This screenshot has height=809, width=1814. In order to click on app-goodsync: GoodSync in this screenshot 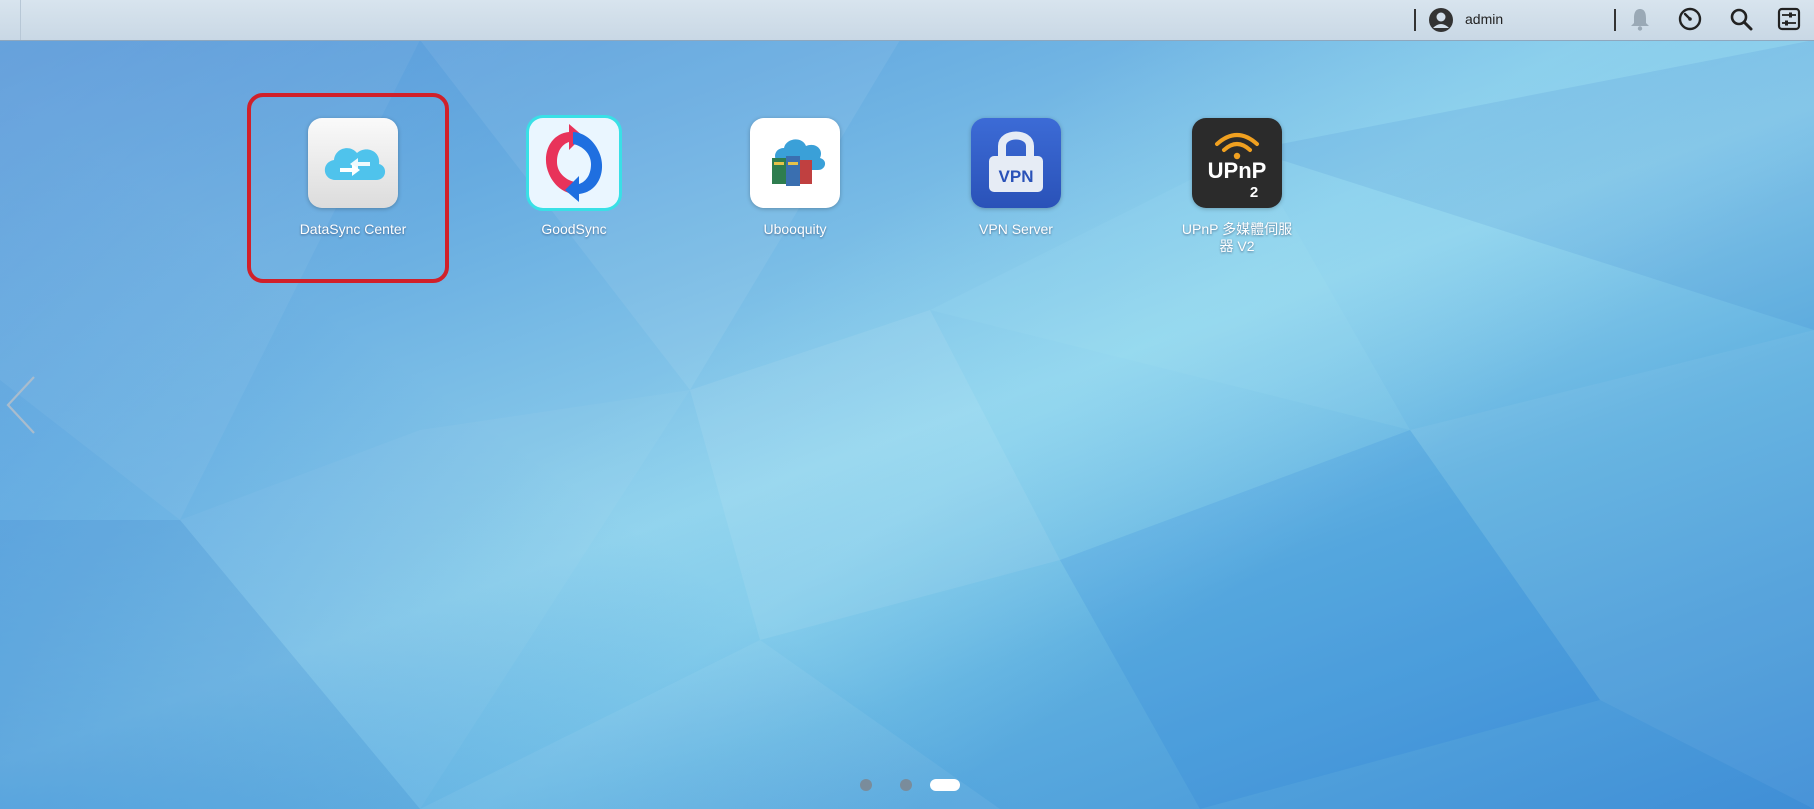, I will do `click(574, 178)`.